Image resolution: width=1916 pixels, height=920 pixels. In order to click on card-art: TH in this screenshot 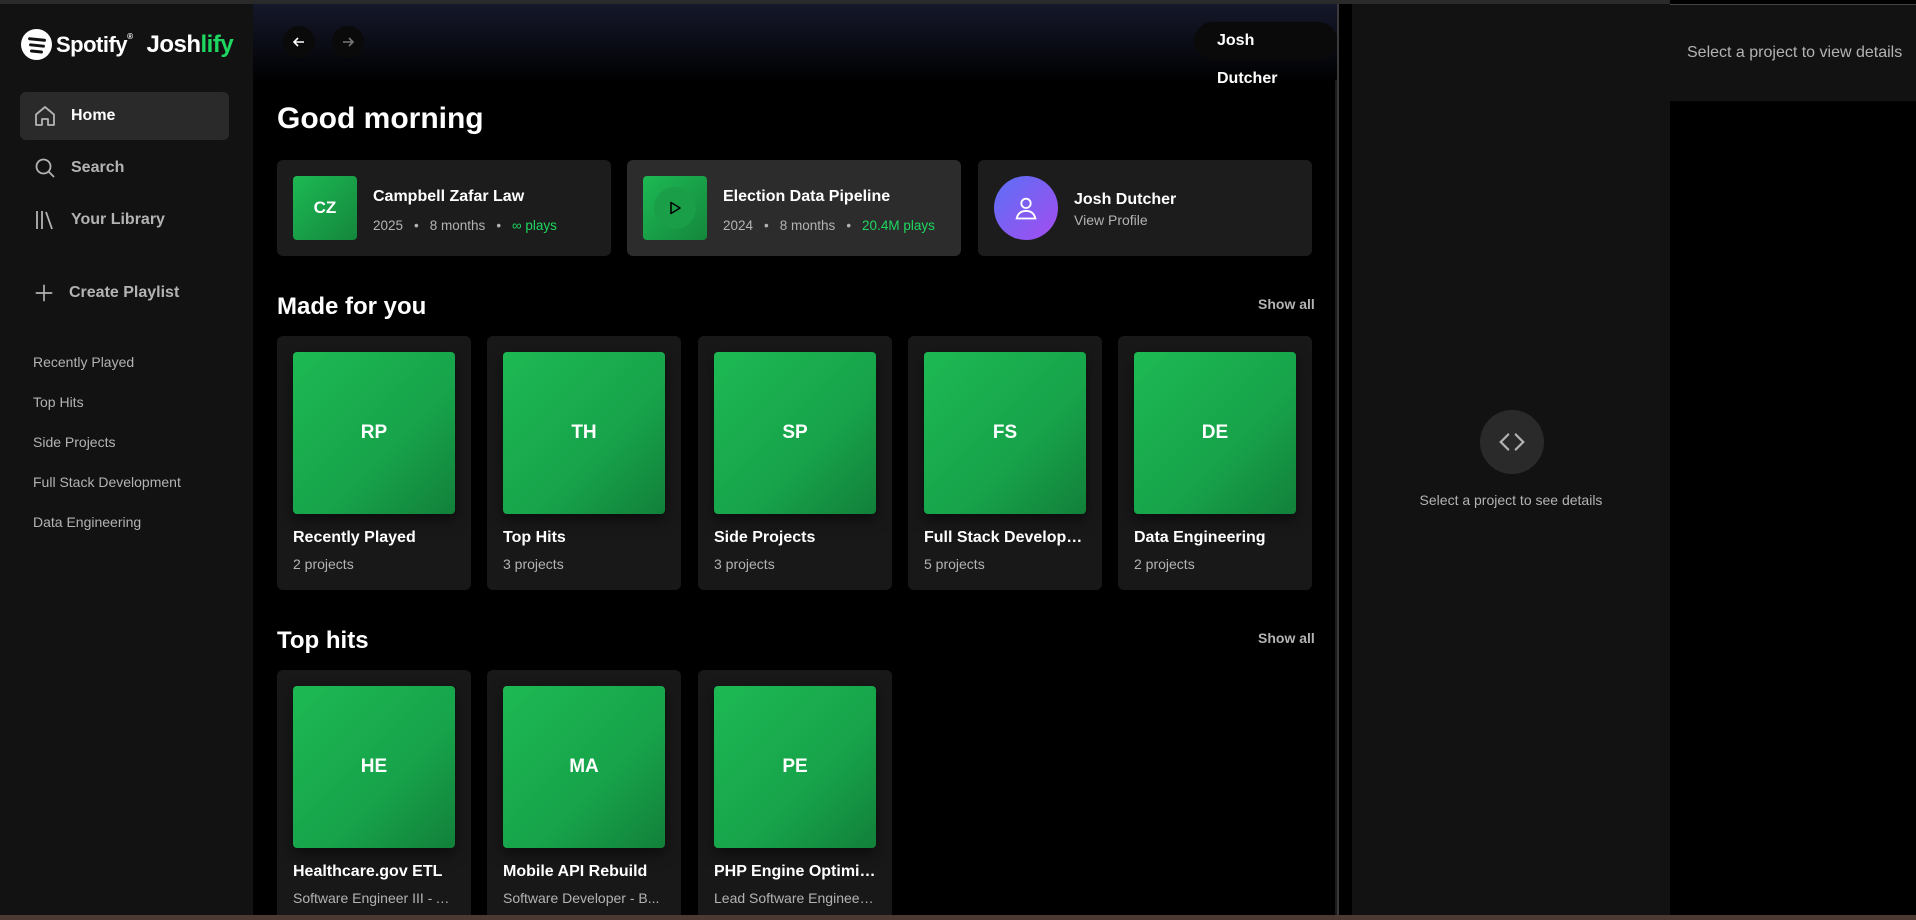, I will do `click(584, 433)`.